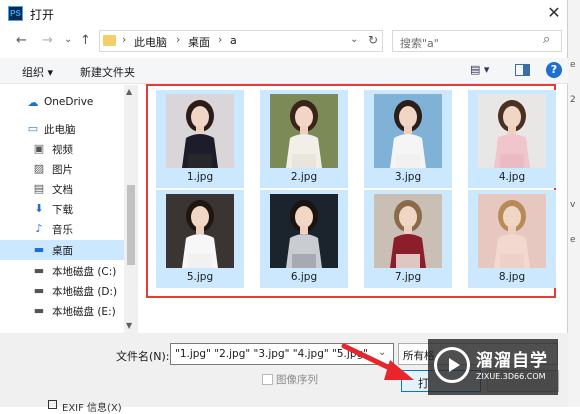  Describe the element at coordinates (21, 40) in the screenshot. I see `back-arrow-icon: ←` at that location.